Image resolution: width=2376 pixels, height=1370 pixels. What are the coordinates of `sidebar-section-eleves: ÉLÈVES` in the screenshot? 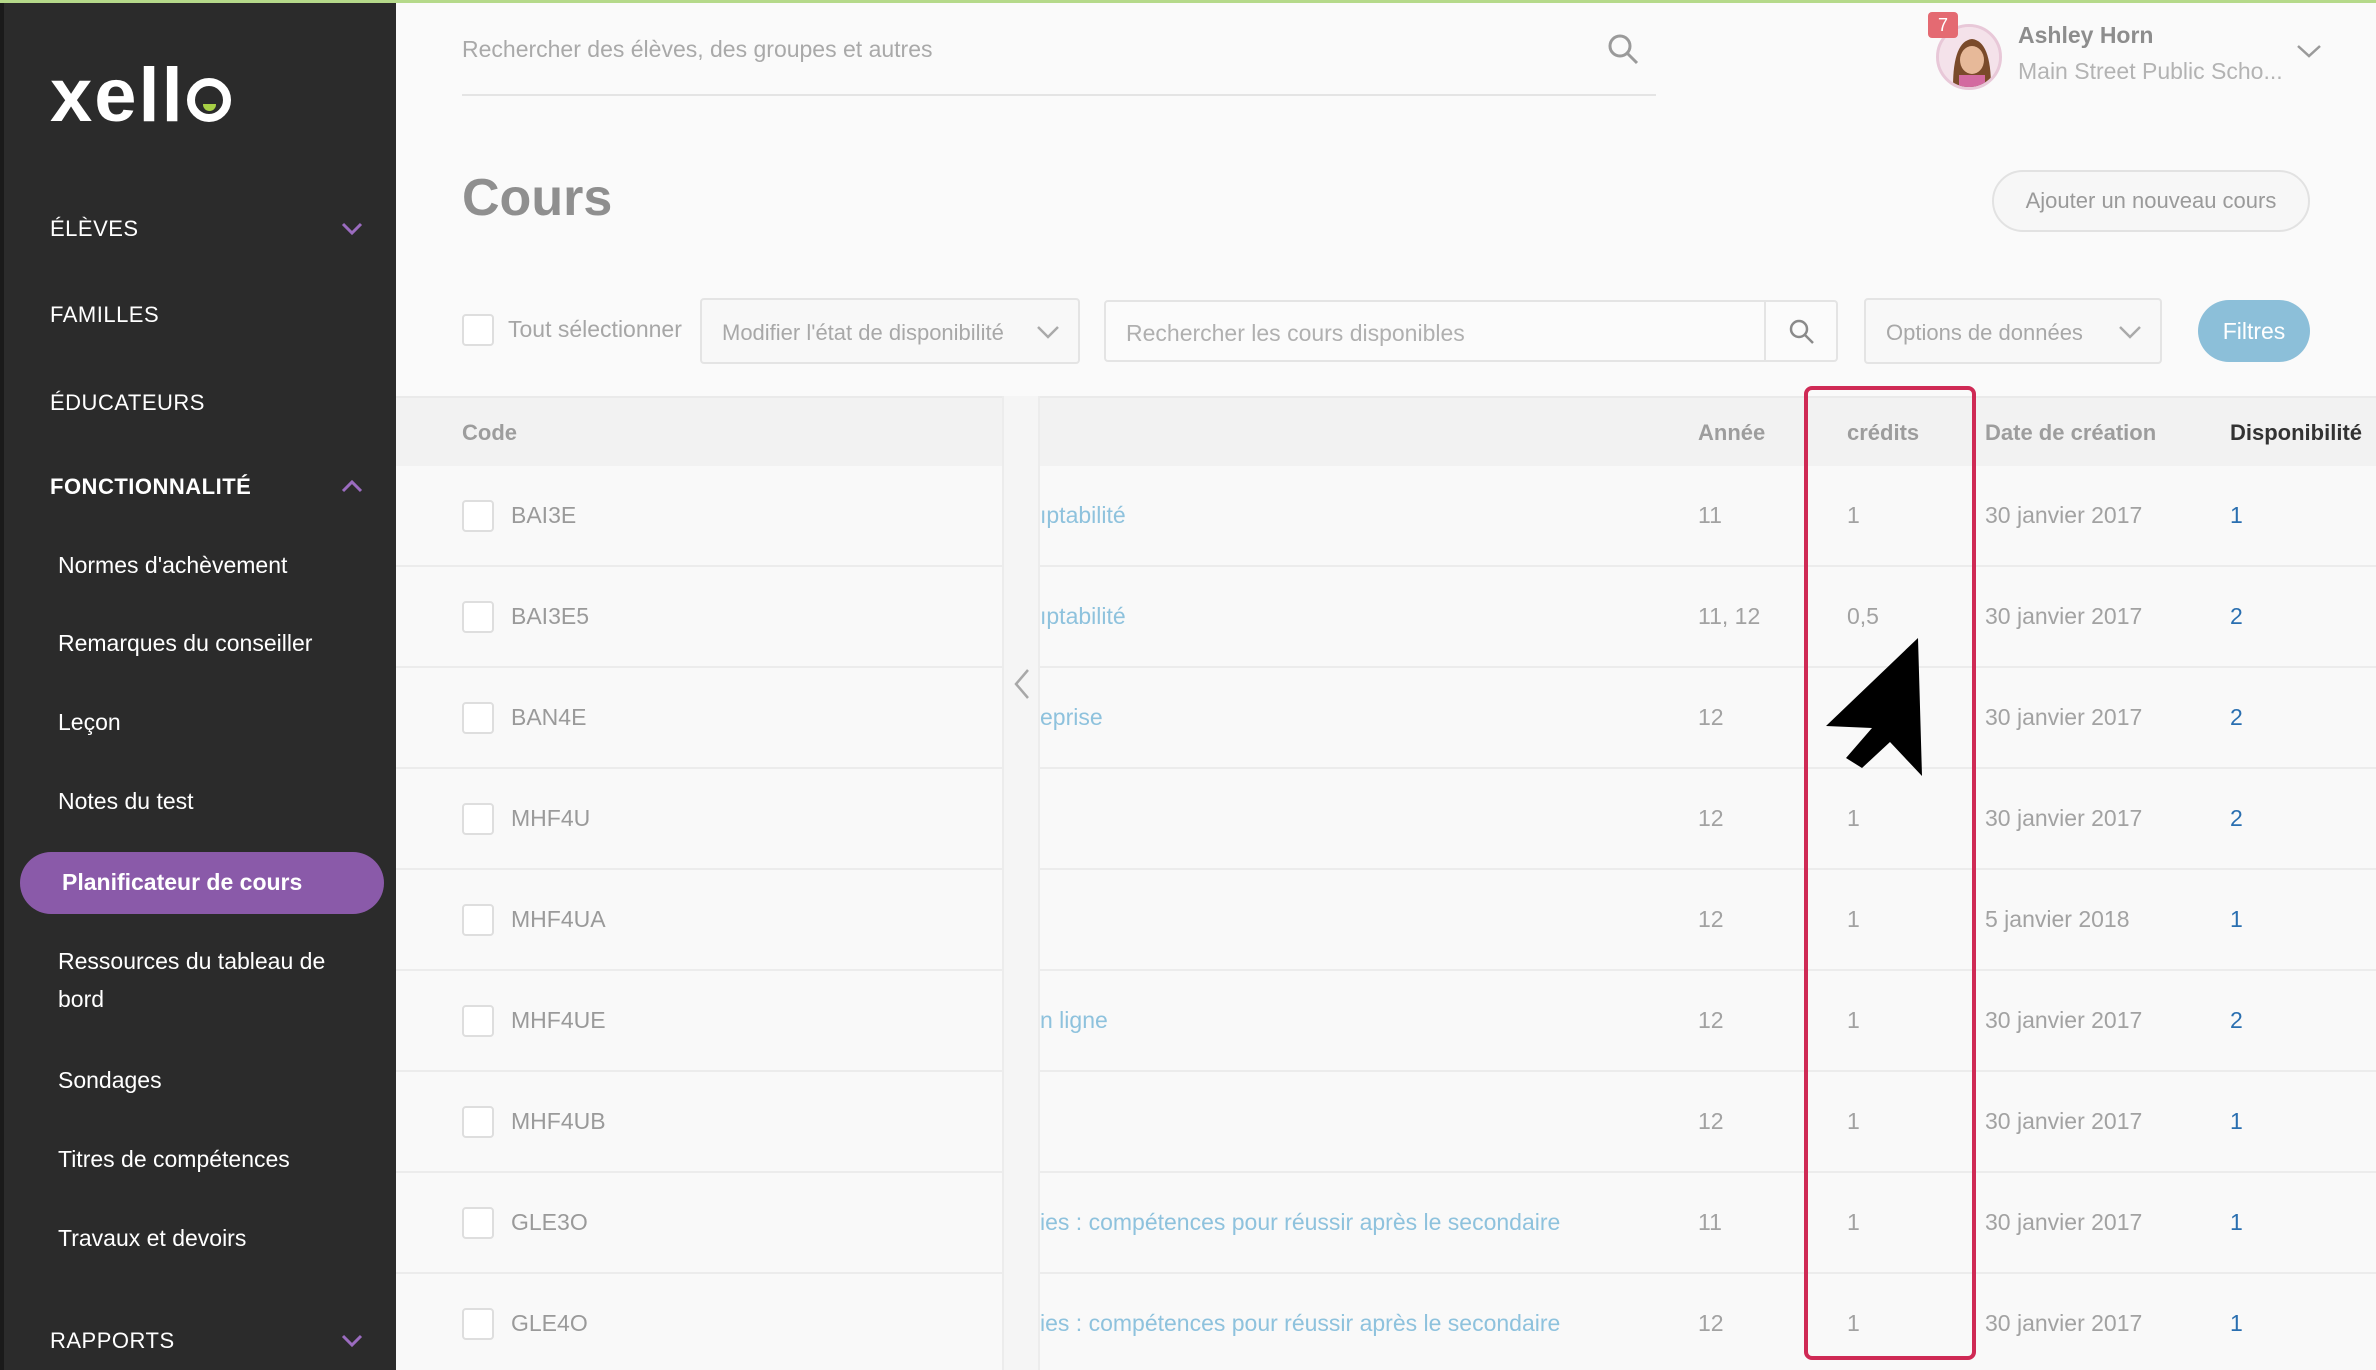 It's located at (94, 229).